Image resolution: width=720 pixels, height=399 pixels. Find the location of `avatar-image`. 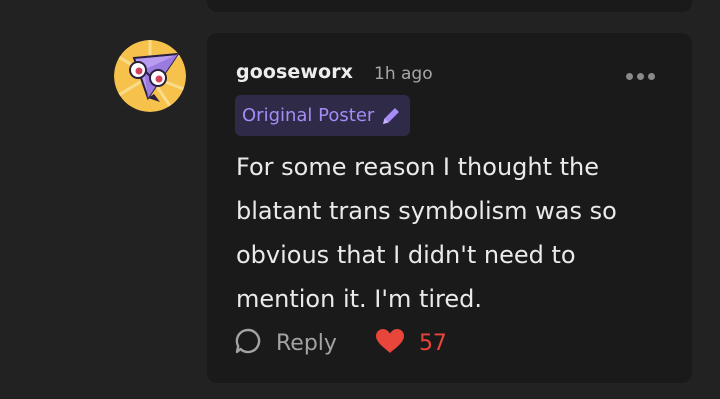

avatar-image is located at coordinates (150, 76).